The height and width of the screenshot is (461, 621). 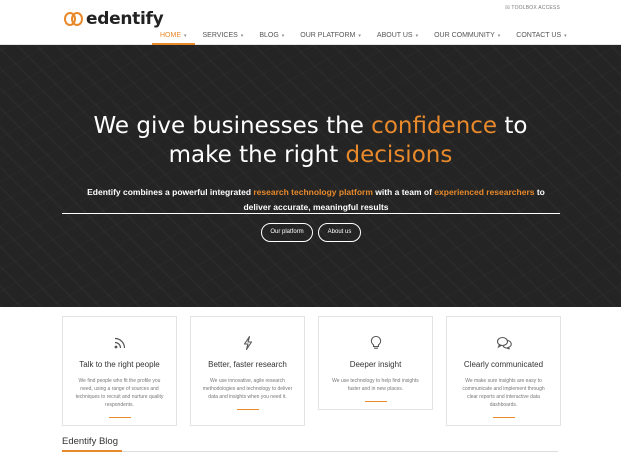 I want to click on edentify-logo: edentify, so click(x=114, y=19).